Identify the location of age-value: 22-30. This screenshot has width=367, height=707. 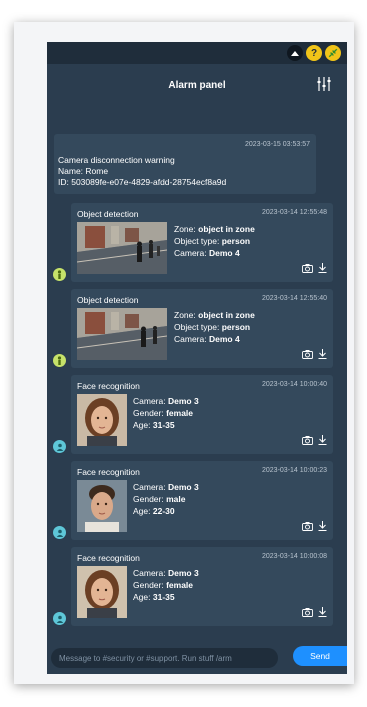
(163, 511).